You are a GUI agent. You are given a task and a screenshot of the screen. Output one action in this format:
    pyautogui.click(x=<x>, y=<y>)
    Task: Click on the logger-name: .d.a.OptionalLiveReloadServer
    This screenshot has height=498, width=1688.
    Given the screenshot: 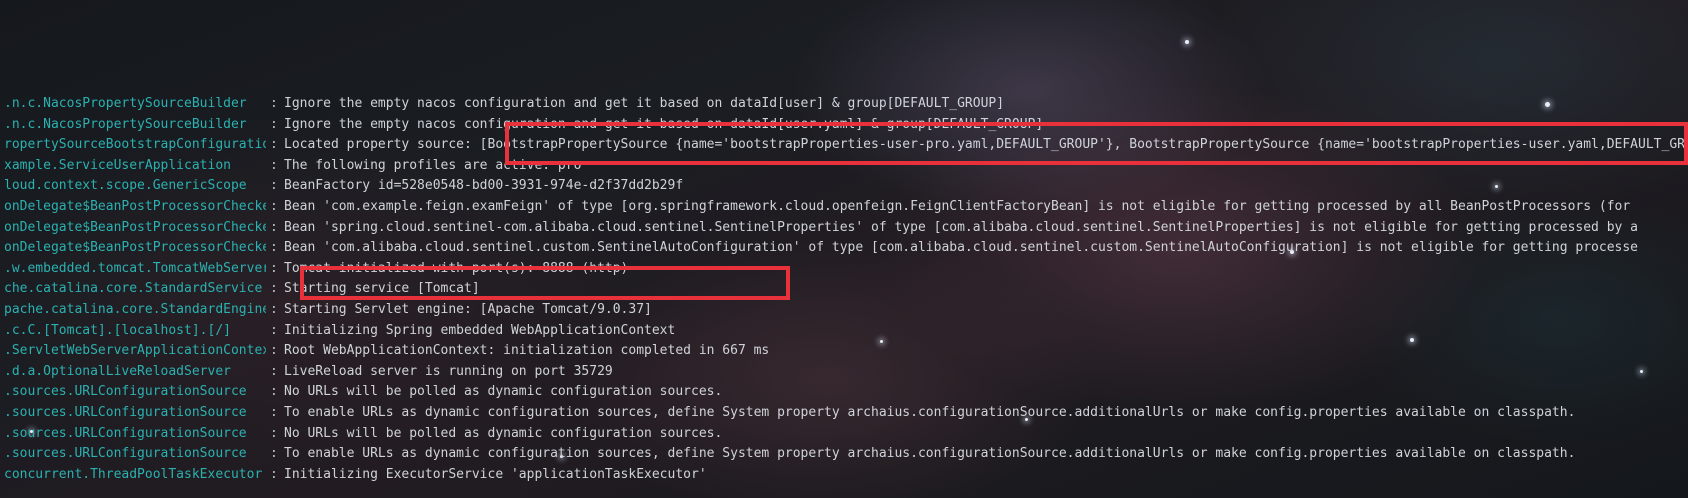 What is the action you would take?
    pyautogui.click(x=117, y=371)
    